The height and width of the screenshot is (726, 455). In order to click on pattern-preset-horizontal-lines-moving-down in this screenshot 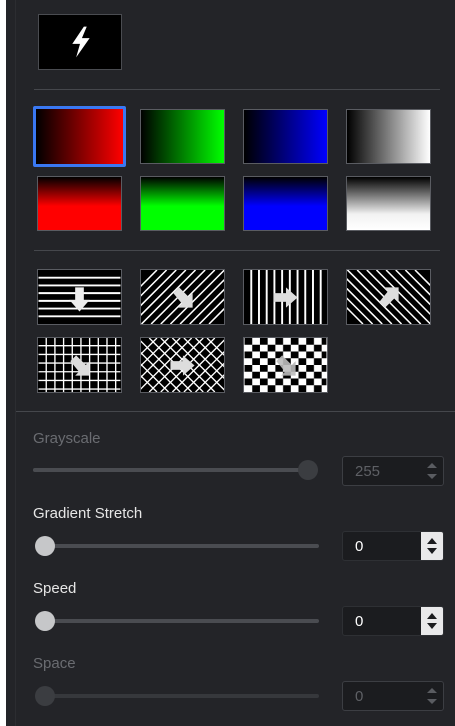, I will do `click(79, 297)`.